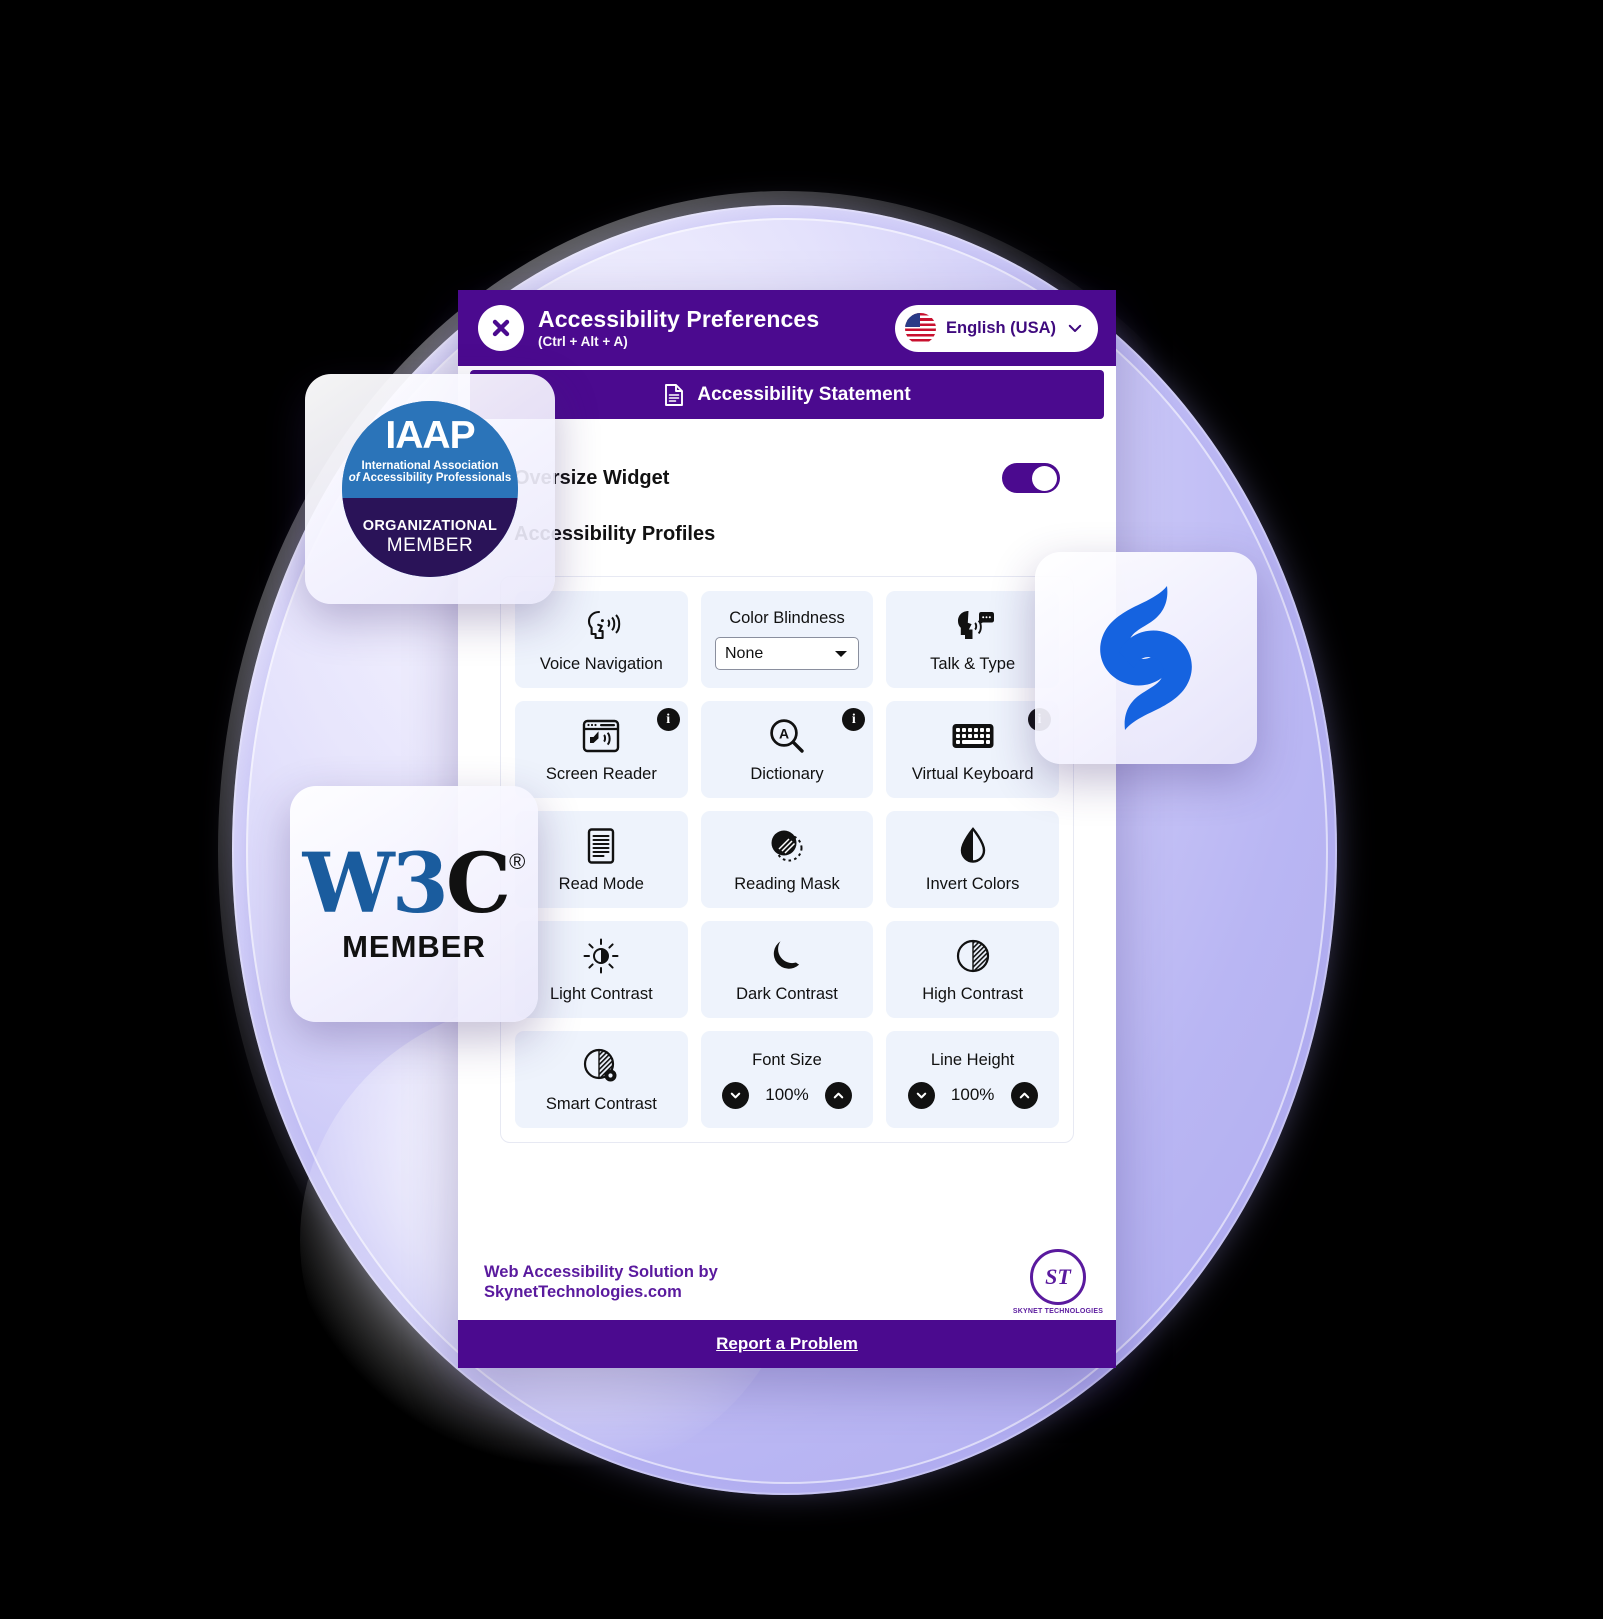  What do you see at coordinates (973, 993) in the screenshot?
I see `tile-label: High Contrast` at bounding box center [973, 993].